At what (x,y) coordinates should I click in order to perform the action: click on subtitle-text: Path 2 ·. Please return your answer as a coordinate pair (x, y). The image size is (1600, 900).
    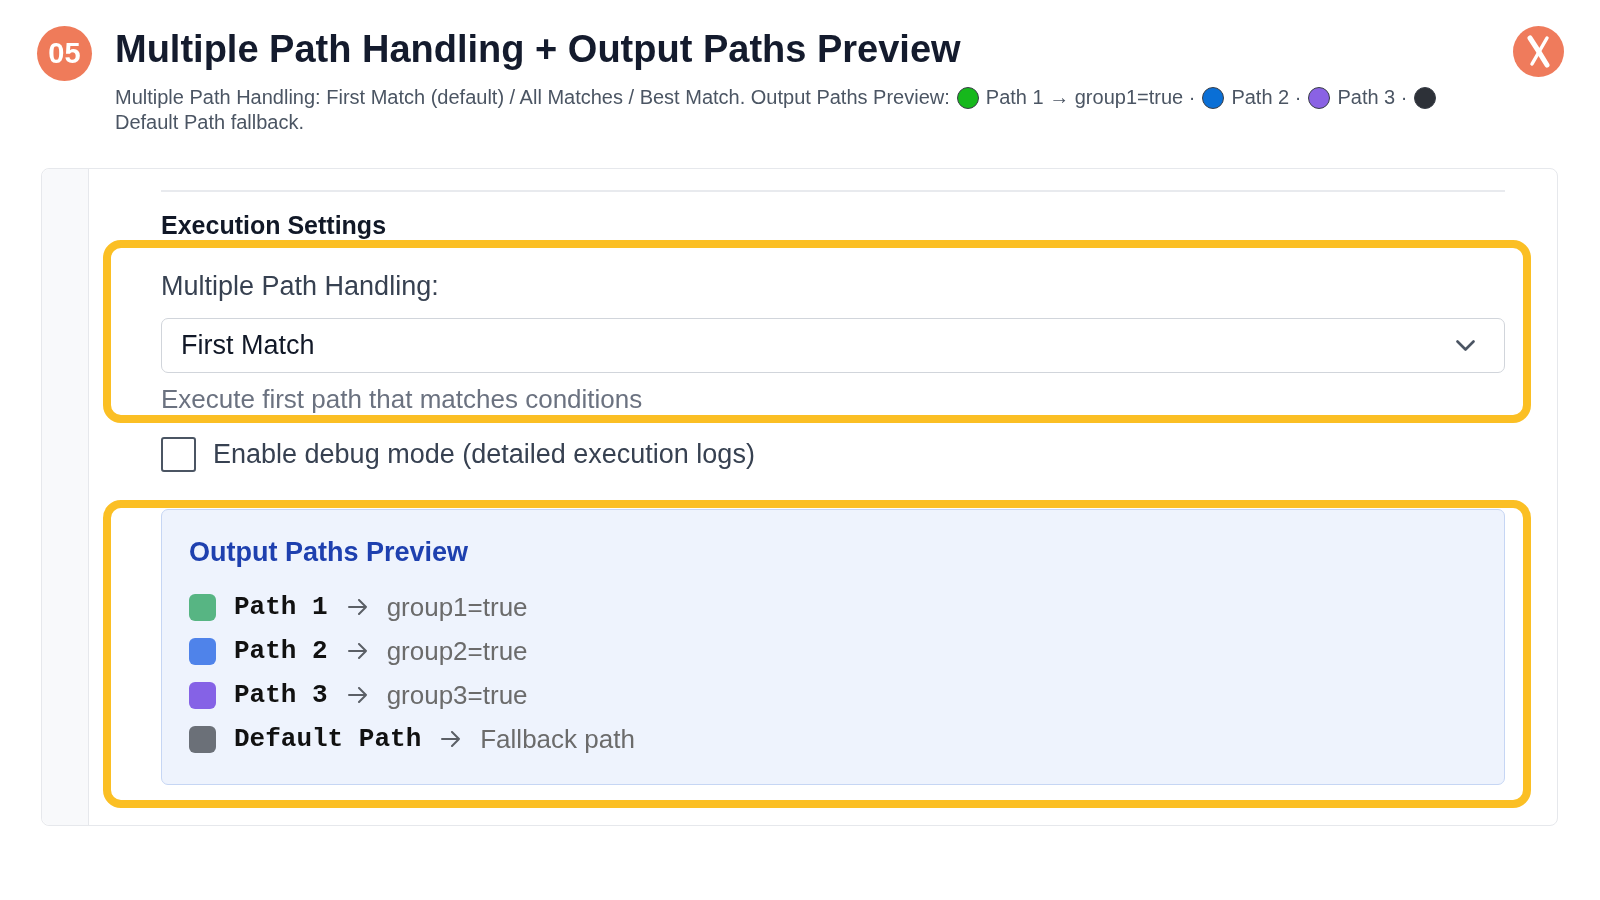
    Looking at the image, I should click on (1266, 97).